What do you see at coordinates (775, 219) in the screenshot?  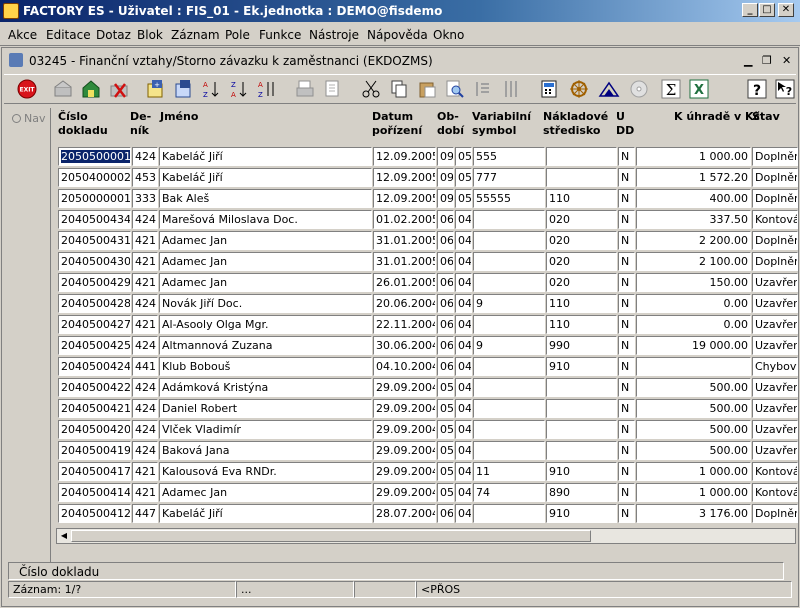 I see `cell-stav: Kontová` at bounding box center [775, 219].